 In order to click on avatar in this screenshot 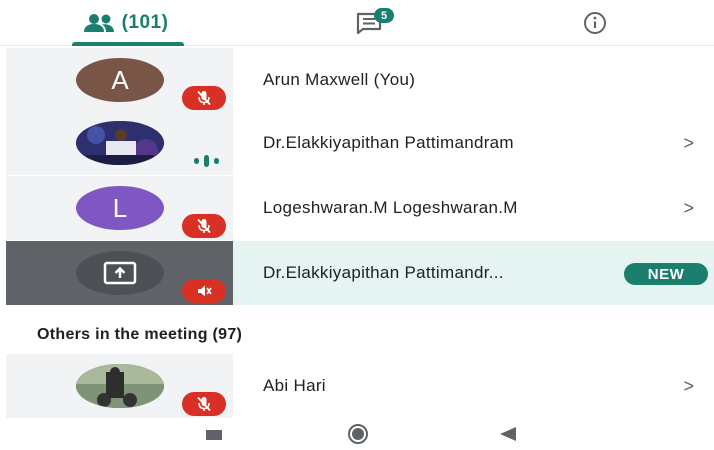, I will do `click(120, 273)`.